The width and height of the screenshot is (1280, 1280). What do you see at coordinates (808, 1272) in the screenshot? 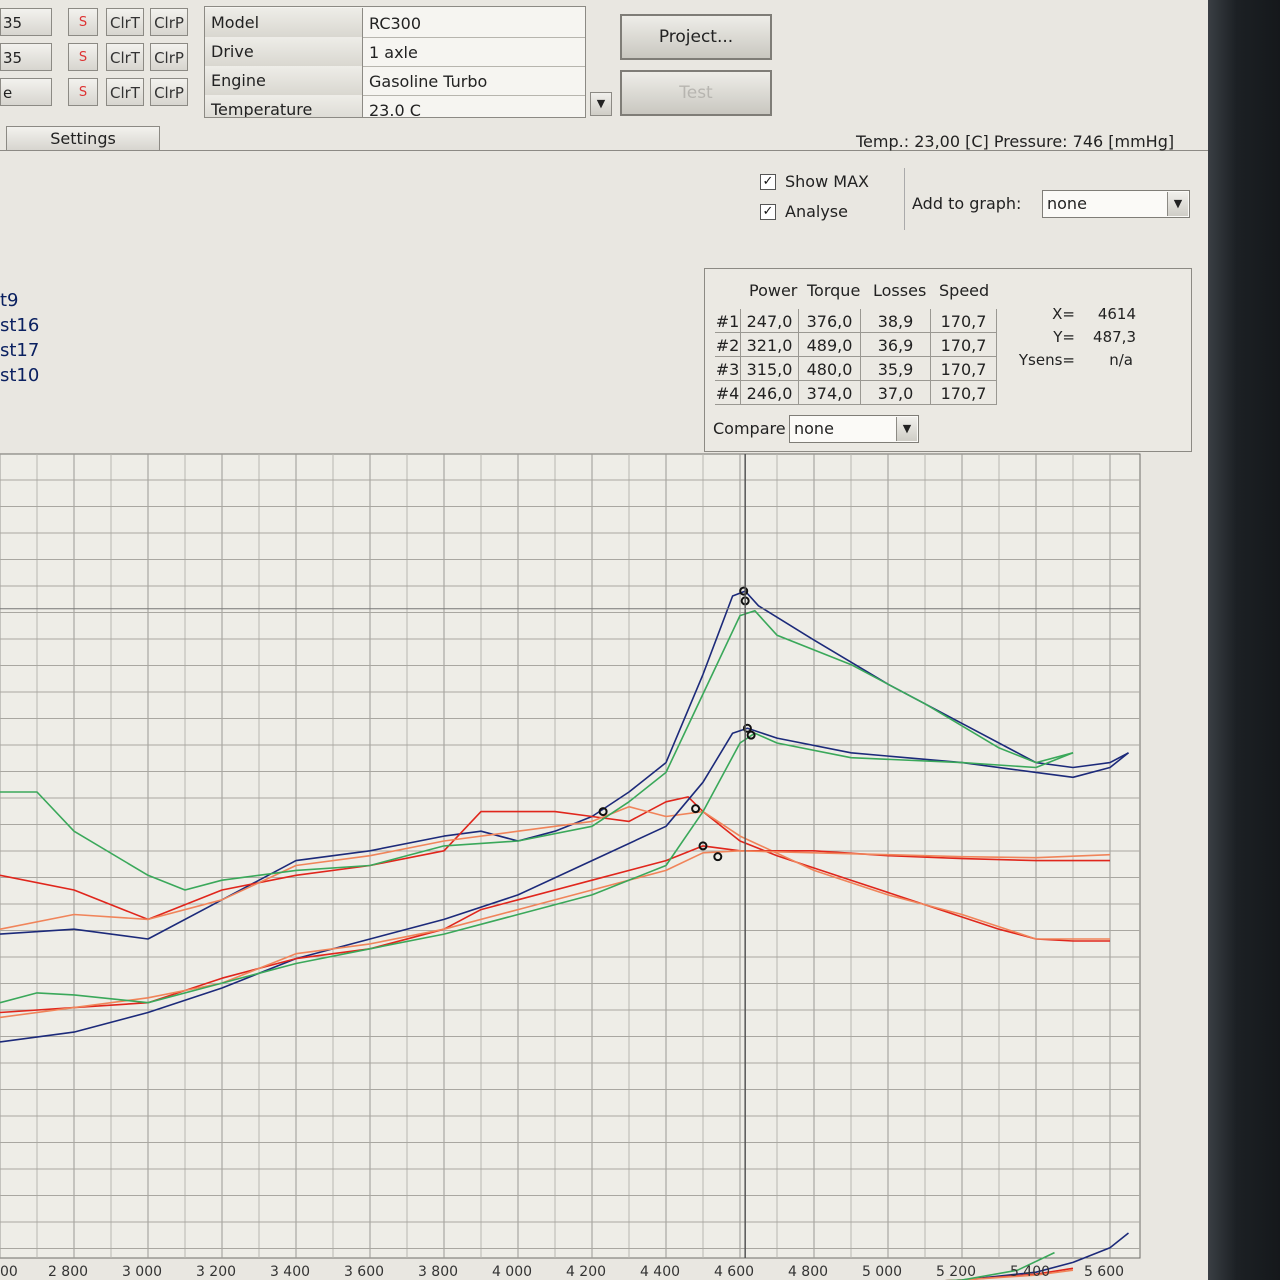
I see `x-tick-label: 4 800` at bounding box center [808, 1272].